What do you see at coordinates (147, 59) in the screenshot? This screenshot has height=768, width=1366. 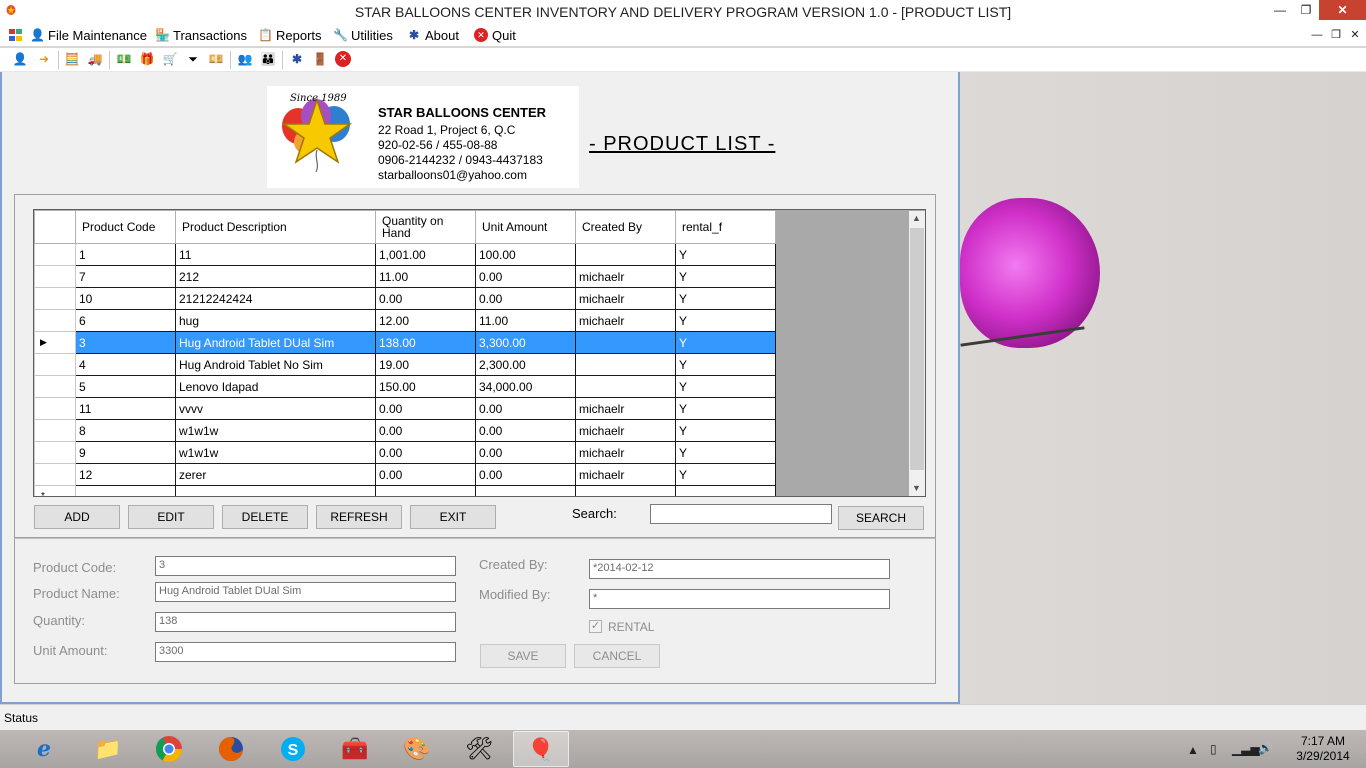 I see `gift-icon: 🎁` at bounding box center [147, 59].